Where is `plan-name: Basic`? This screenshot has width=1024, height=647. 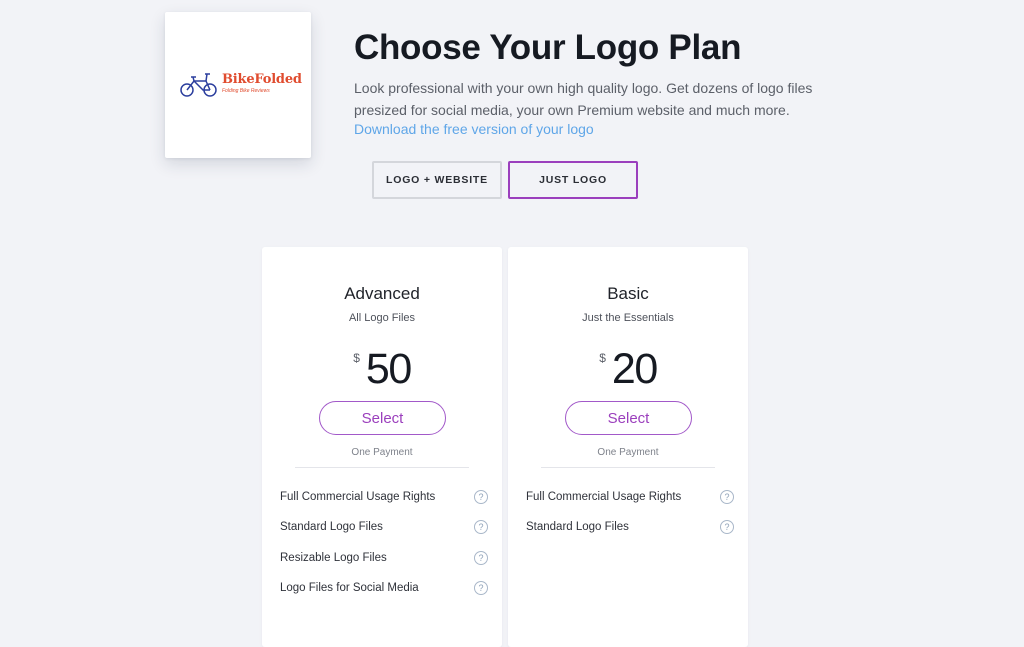 plan-name: Basic is located at coordinates (628, 293).